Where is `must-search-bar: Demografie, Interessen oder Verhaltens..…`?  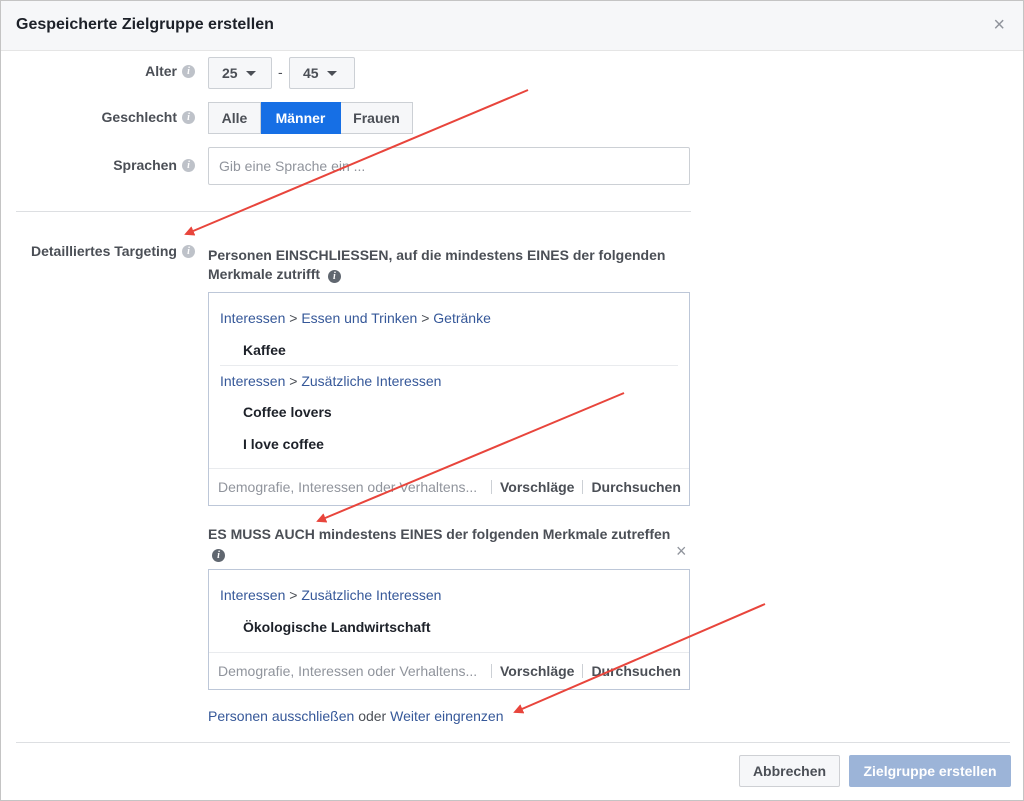
must-search-bar: Demografie, Interessen oder Verhaltens..… is located at coordinates (449, 670).